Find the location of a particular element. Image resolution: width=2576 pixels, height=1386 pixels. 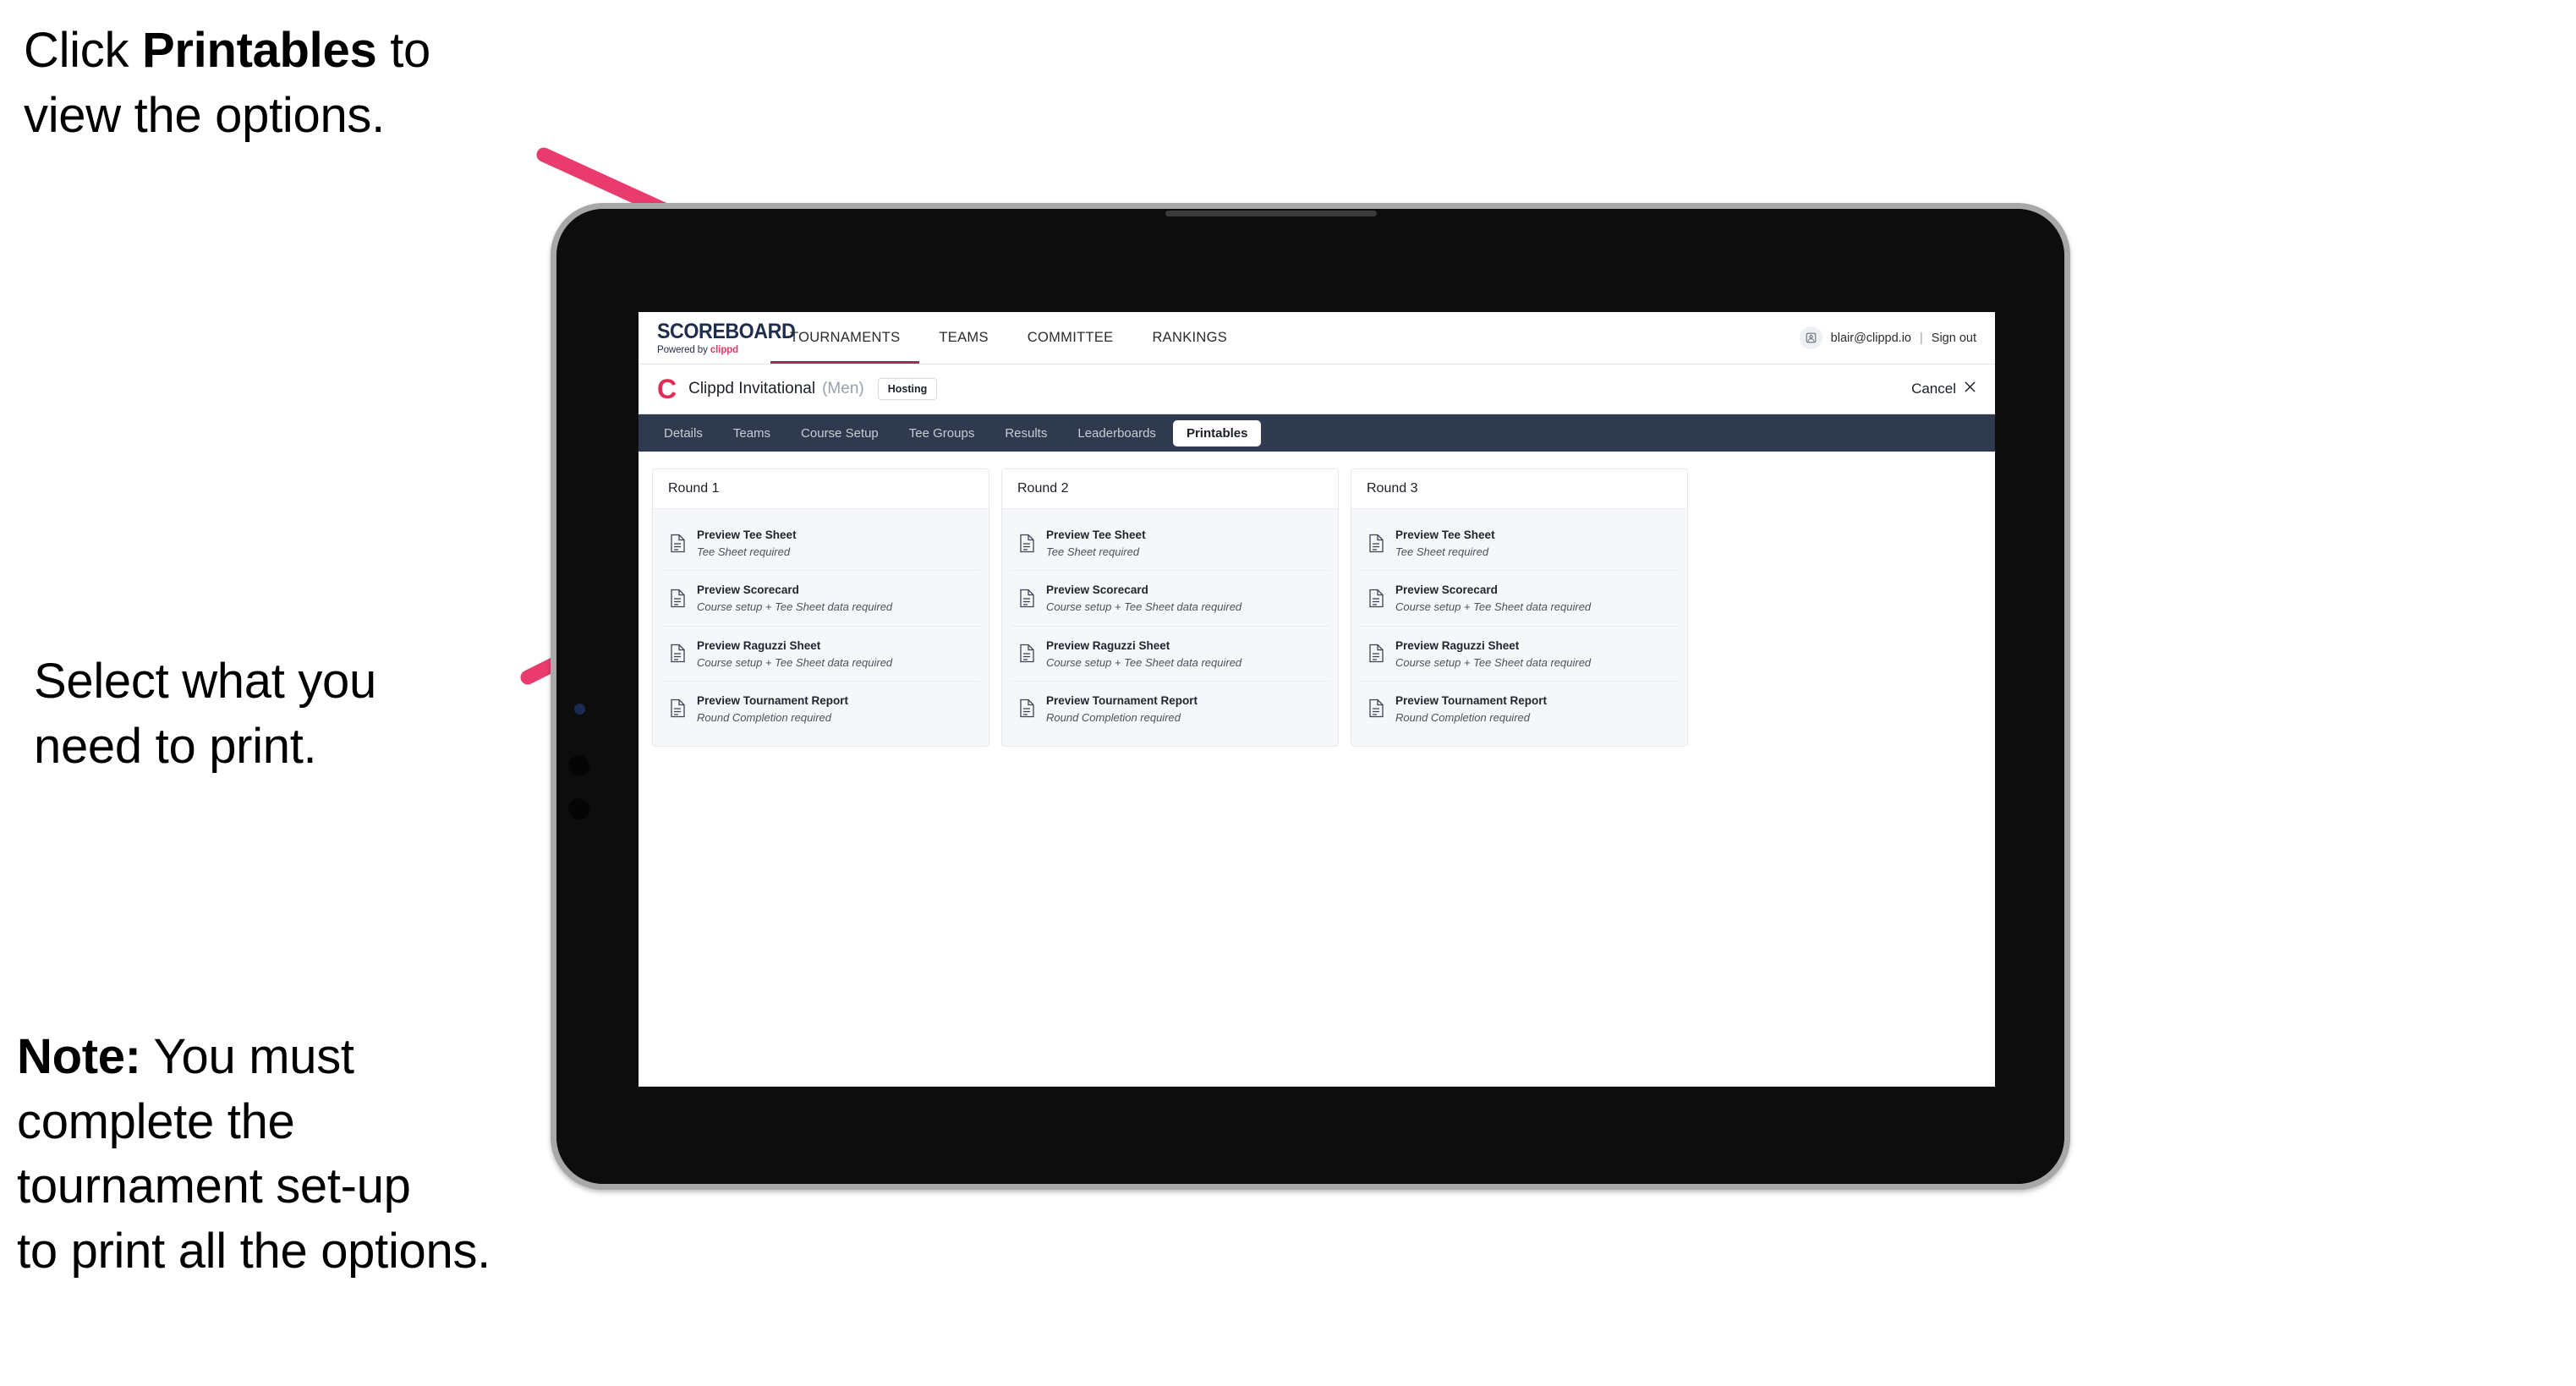

tab-printables: Printables is located at coordinates (1217, 432).